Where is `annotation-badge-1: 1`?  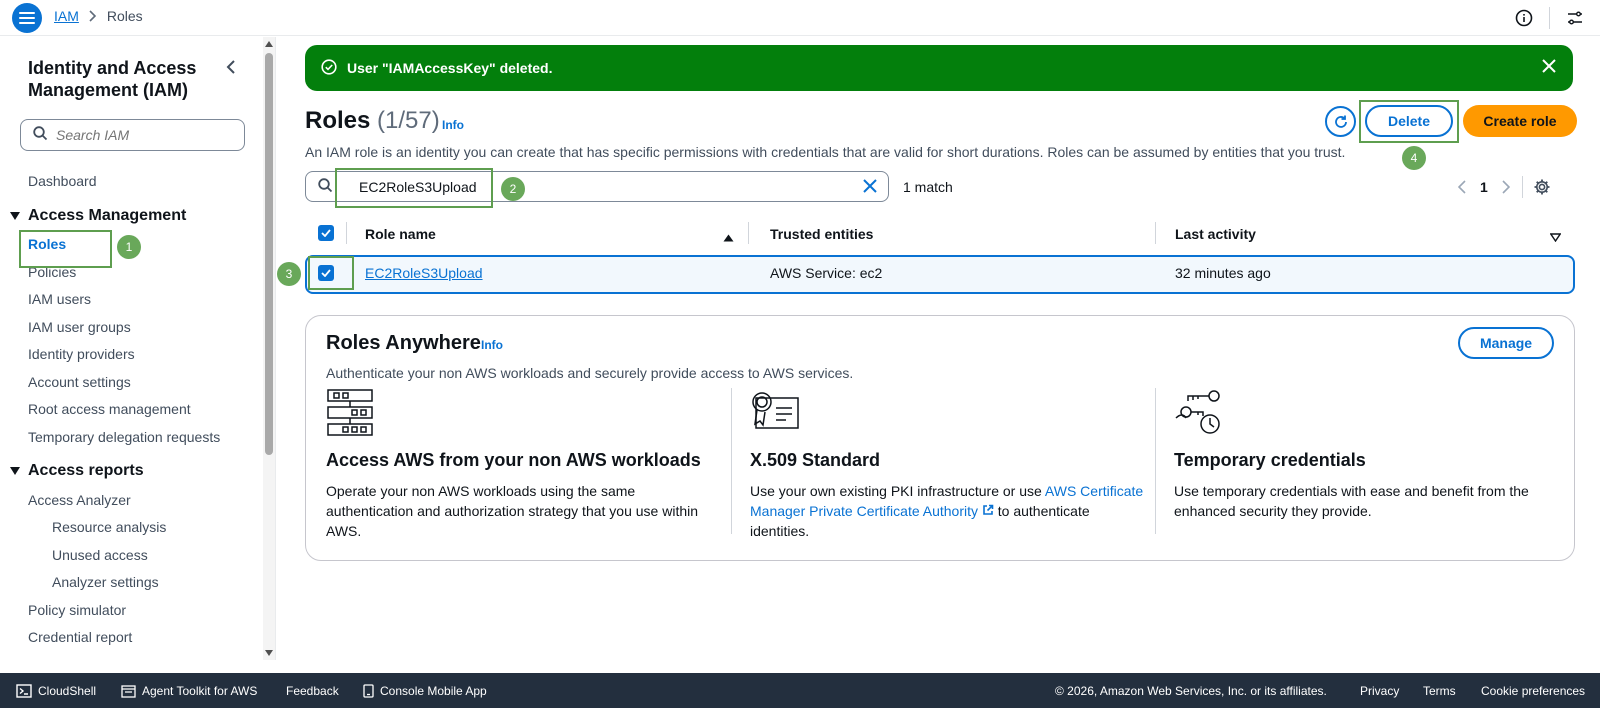 annotation-badge-1: 1 is located at coordinates (129, 247).